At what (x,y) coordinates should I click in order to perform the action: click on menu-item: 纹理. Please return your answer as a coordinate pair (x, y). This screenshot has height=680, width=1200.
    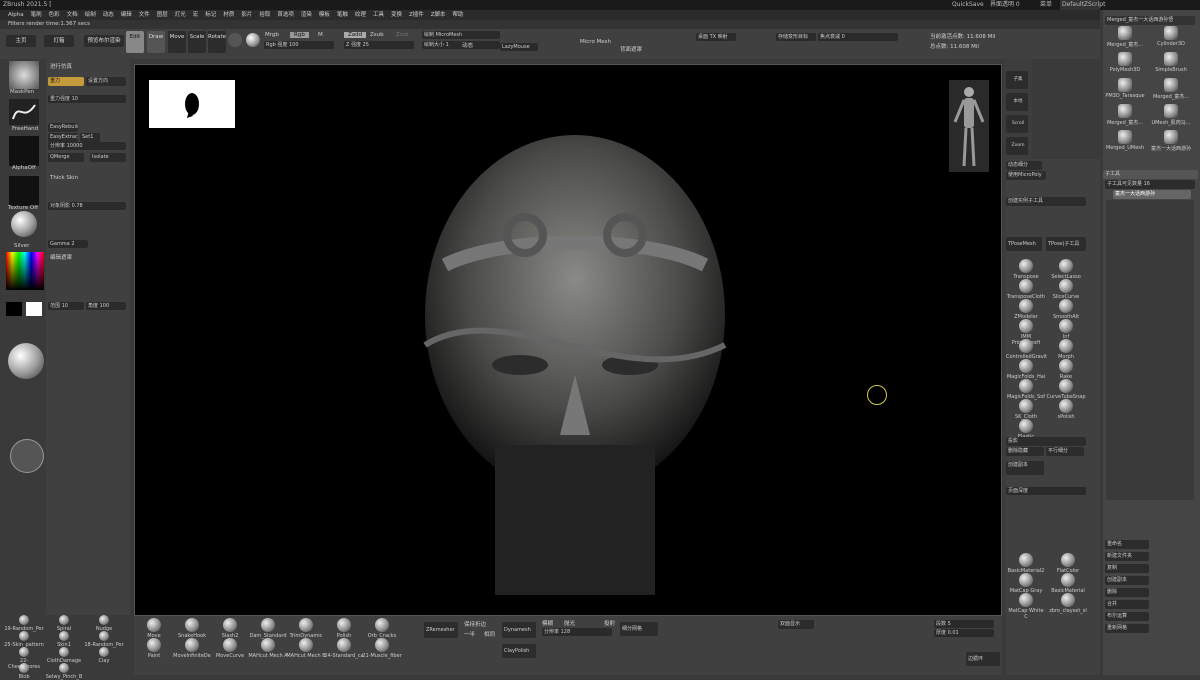
    Looking at the image, I should click on (360, 15).